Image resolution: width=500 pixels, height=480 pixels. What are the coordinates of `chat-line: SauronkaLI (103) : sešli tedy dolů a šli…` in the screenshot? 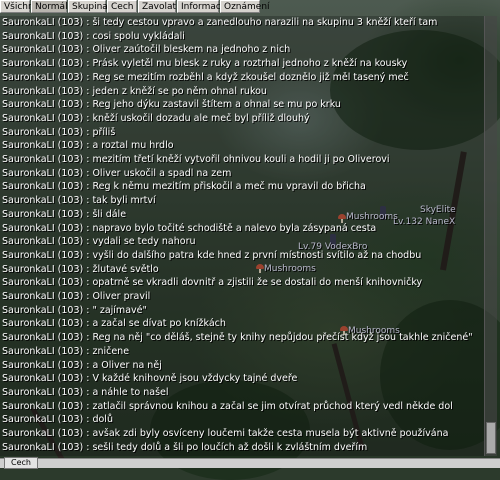 It's located at (185, 447).